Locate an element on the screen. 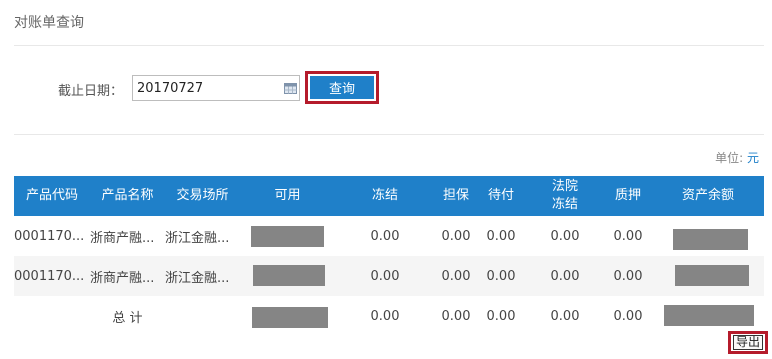 This screenshot has width=772, height=359. header-product-name: 产品名称 is located at coordinates (127, 195).